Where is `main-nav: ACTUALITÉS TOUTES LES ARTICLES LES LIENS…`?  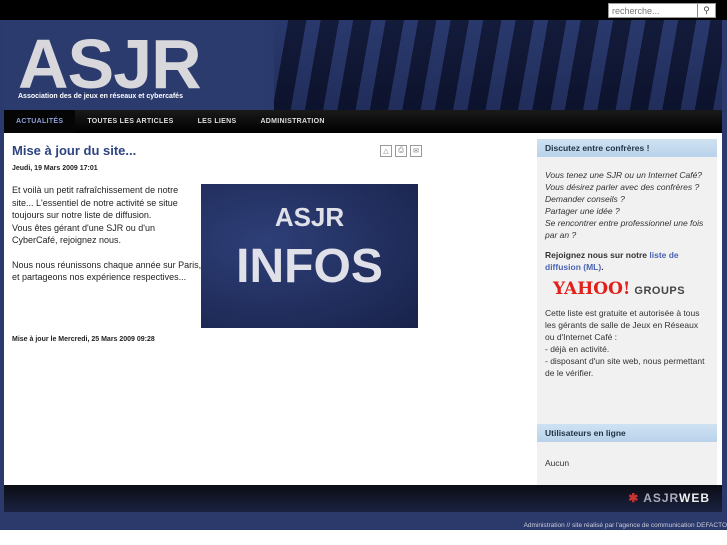
main-nav: ACTUALITÉS TOUTES LES ARTICLES LES LIENS… is located at coordinates (363, 121).